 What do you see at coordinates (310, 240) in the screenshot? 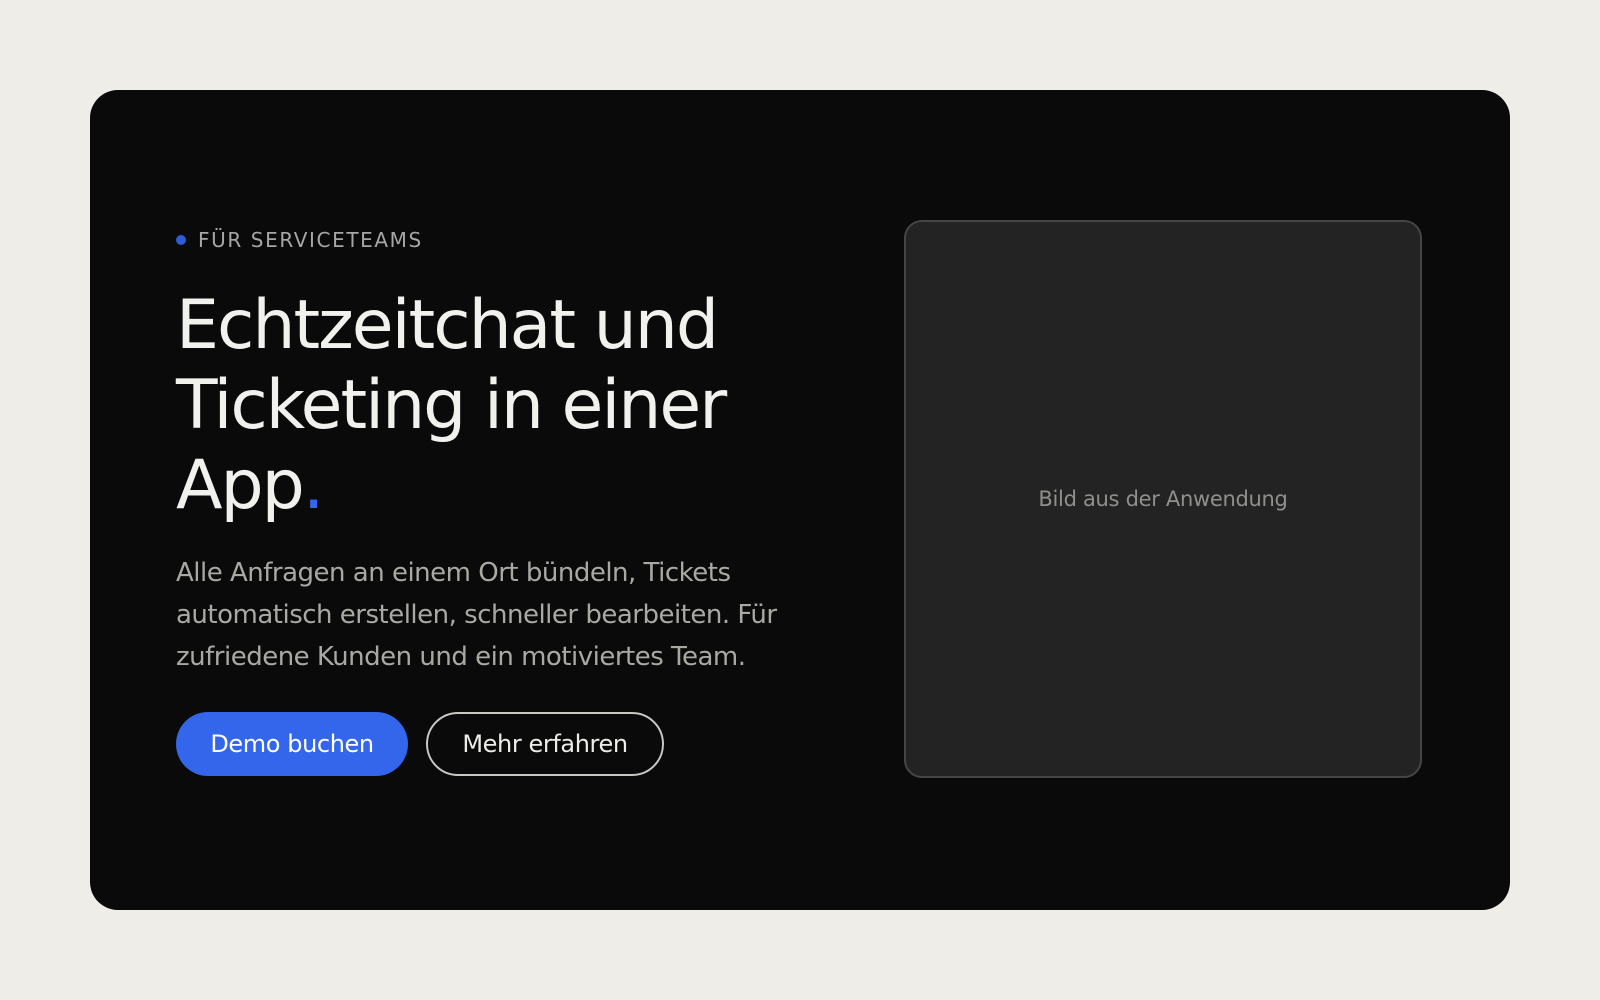
I see `eyebrow-label: FÜR SERVICETEAMS` at bounding box center [310, 240].